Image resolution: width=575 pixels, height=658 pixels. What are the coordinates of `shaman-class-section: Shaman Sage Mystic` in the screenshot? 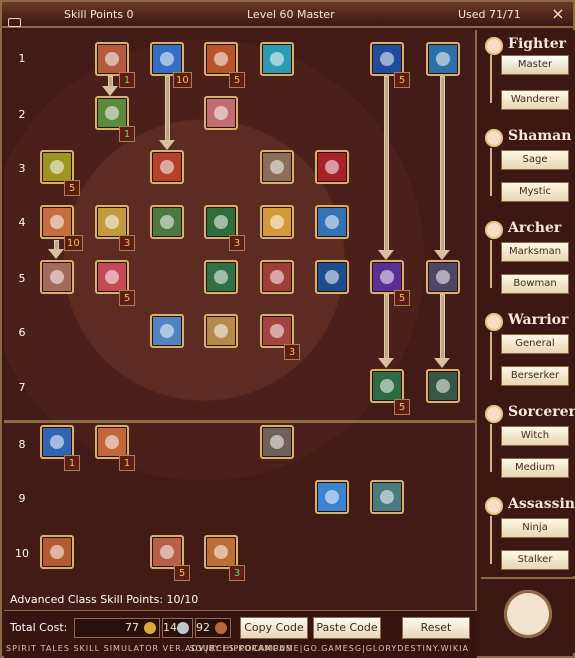 It's located at (527, 167).